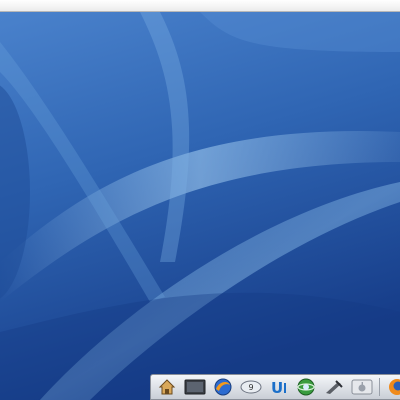  What do you see at coordinates (200, 6) in the screenshot?
I see `top-menu-bar` at bounding box center [200, 6].